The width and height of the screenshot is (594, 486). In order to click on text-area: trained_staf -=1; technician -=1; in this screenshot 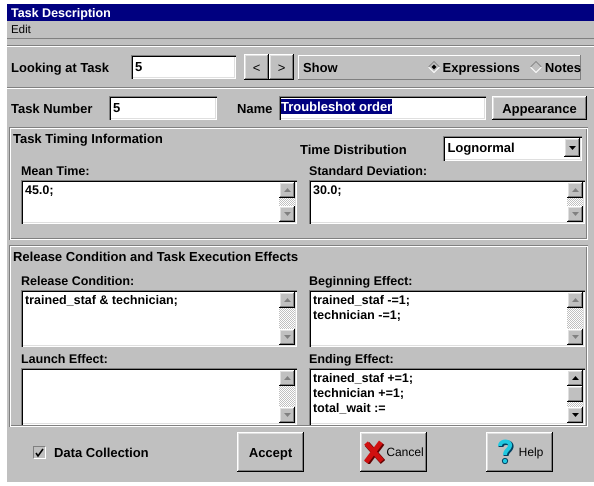, I will do `click(447, 318)`.